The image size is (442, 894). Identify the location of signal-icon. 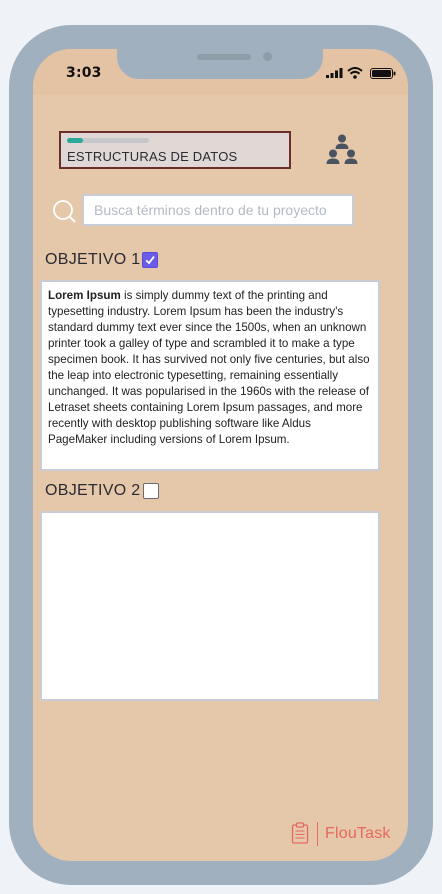
(334, 73).